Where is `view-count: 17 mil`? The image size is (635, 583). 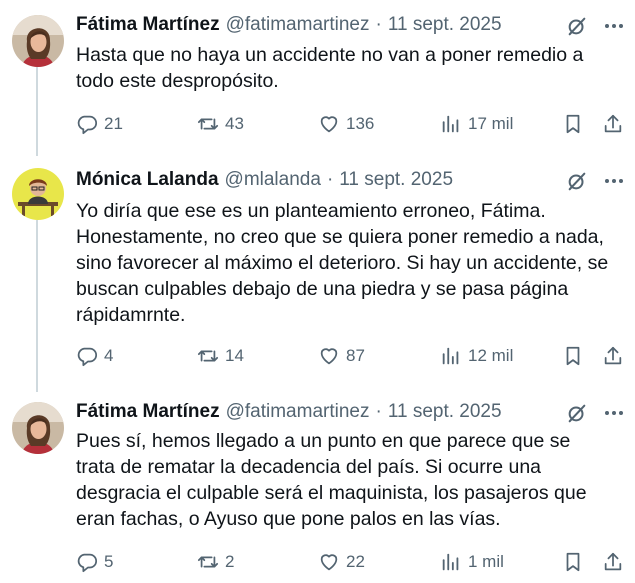
view-count: 17 mil is located at coordinates (491, 123).